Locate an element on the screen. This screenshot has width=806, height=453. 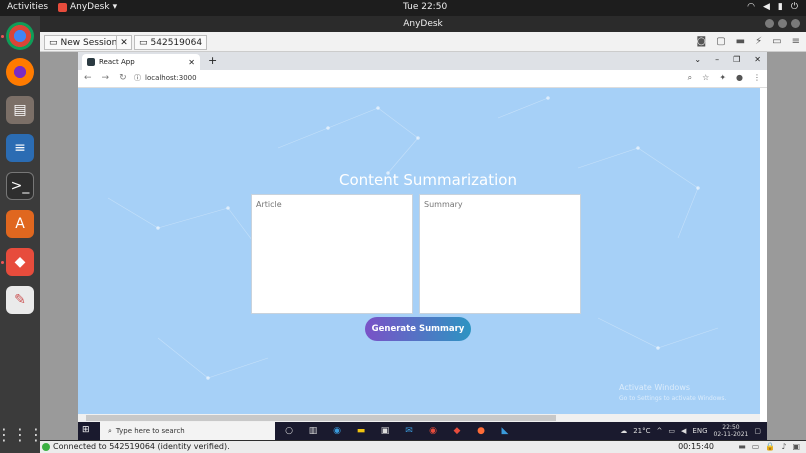
taskbar-search: ⌕ Type here to search is located at coordinates (187, 431).